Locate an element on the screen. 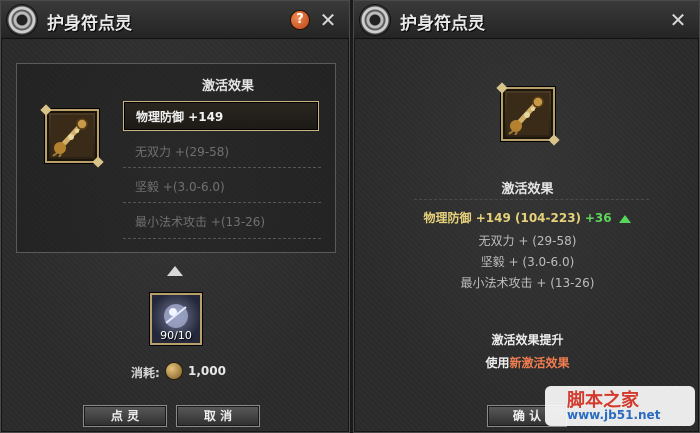 This screenshot has height=433, width=700. upgrade-text: 使用新激活效果 is located at coordinates (527, 362).